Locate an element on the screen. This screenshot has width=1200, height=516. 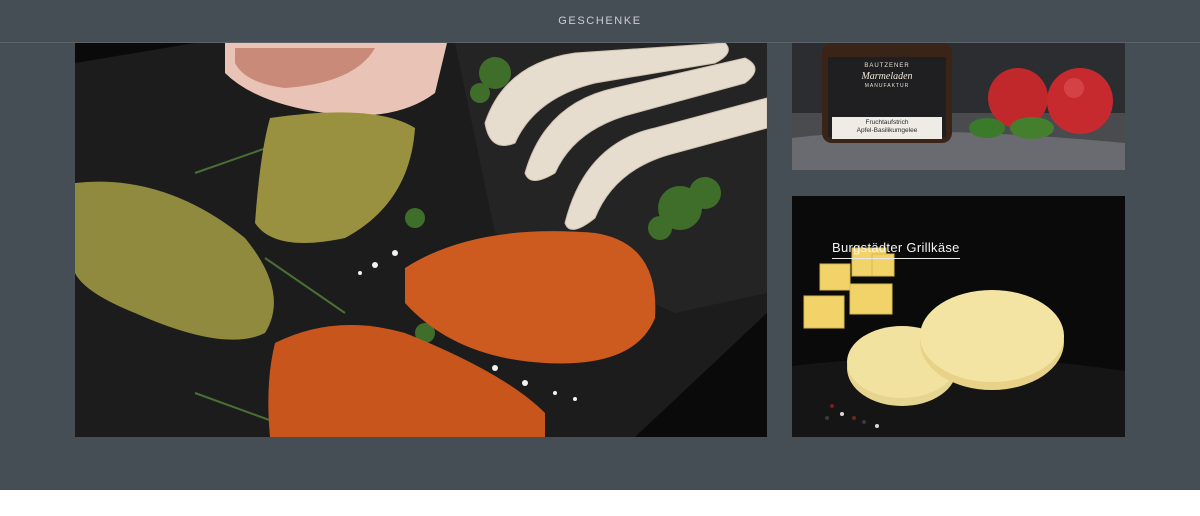
jar-product-line1: Fruchtaufstrich is located at coordinates (887, 122).